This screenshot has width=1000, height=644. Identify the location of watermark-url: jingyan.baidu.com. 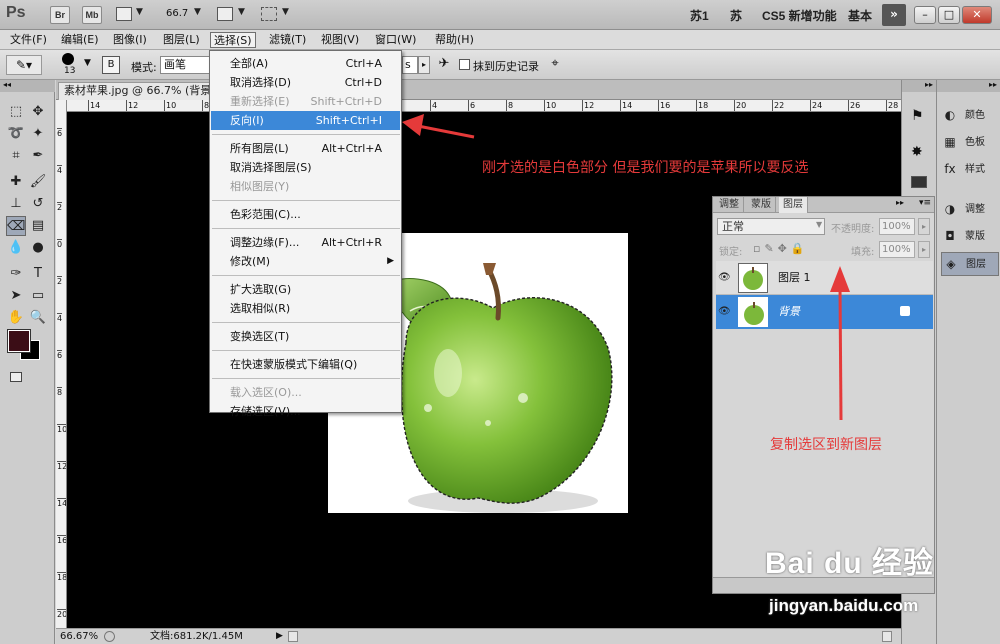
(844, 605).